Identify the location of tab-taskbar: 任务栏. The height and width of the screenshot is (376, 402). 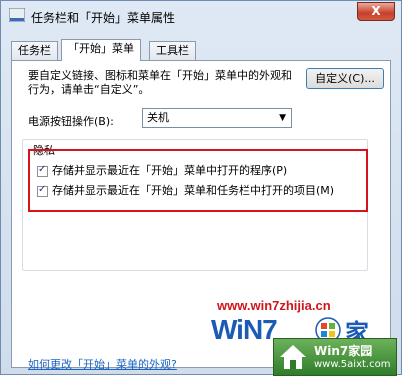
(34, 50).